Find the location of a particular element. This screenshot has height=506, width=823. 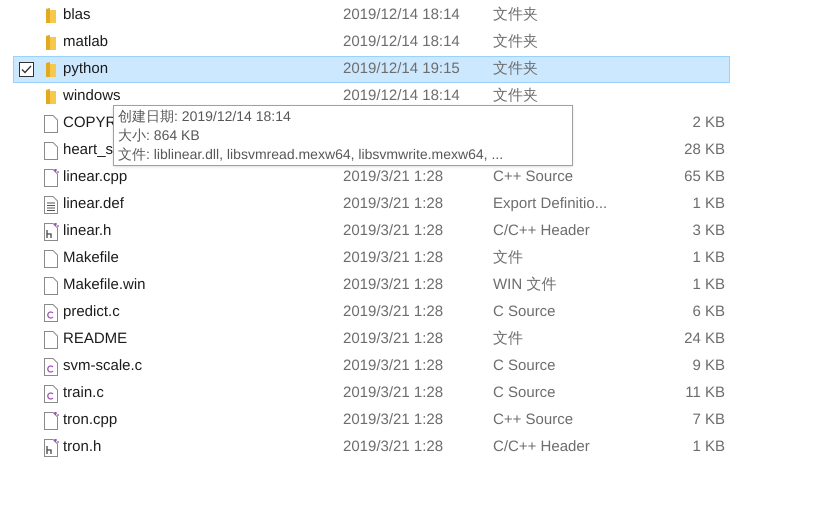

file-name: windows is located at coordinates (92, 96).